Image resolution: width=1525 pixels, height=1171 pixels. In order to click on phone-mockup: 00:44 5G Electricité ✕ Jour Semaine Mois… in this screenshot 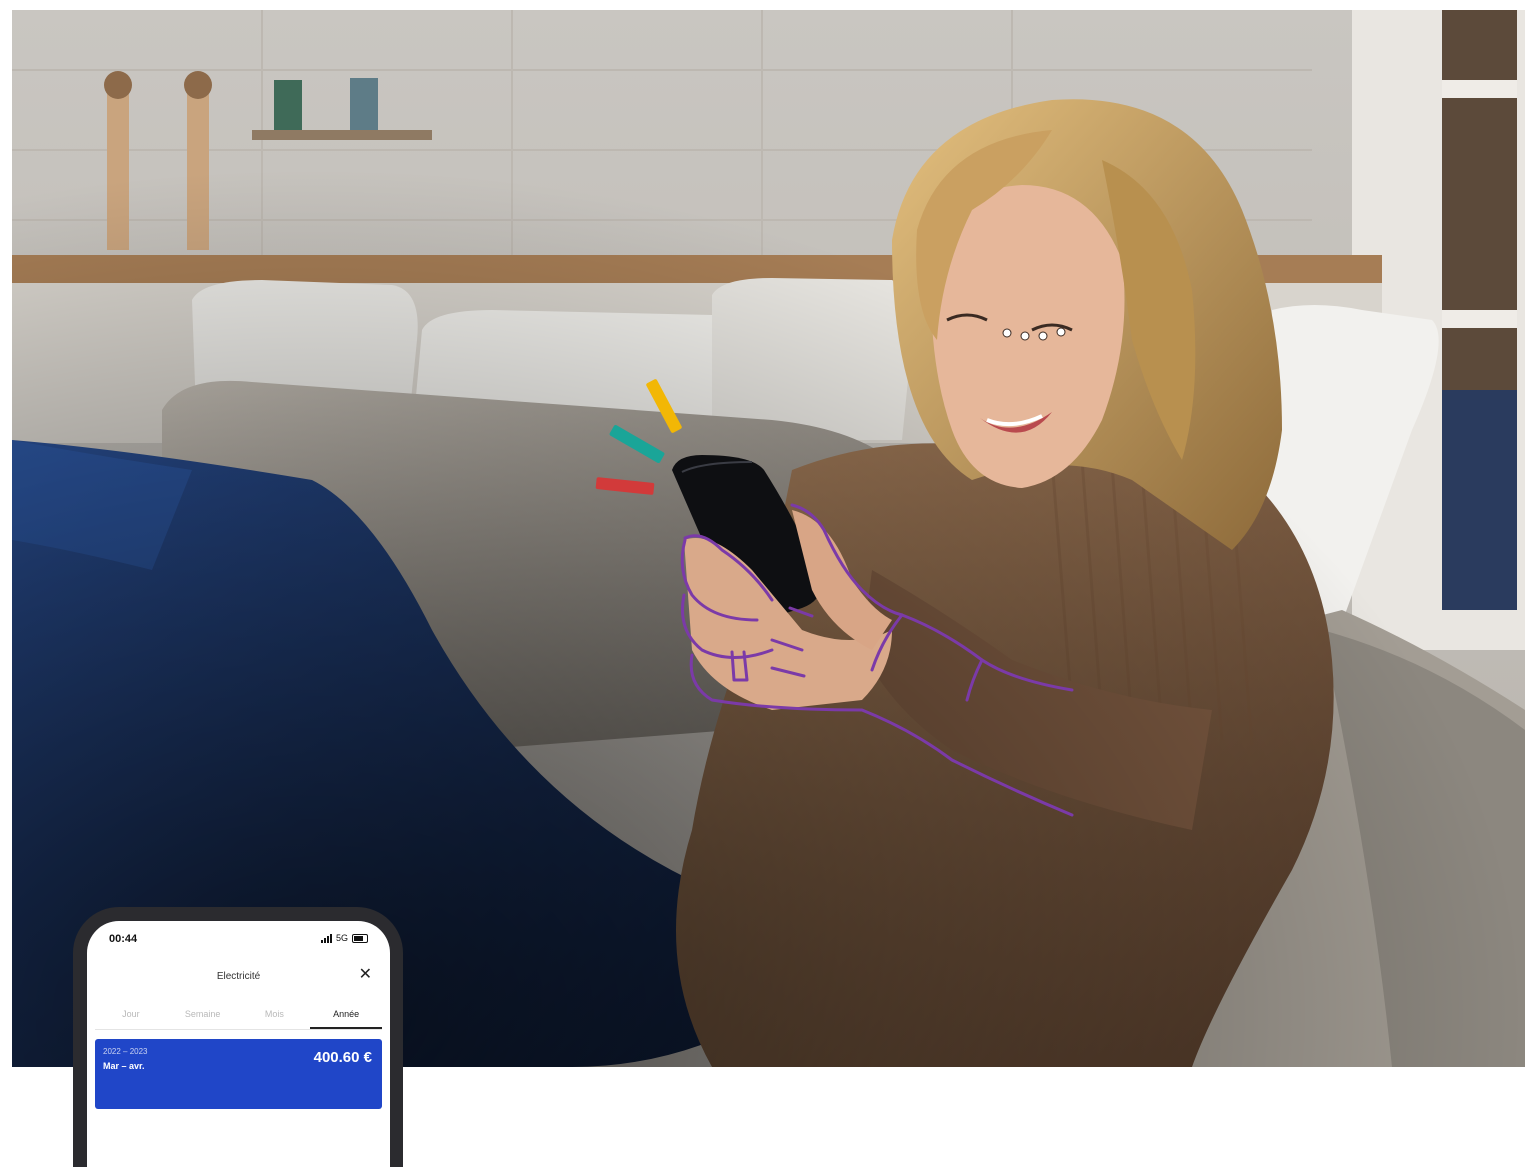, I will do `click(238, 1039)`.